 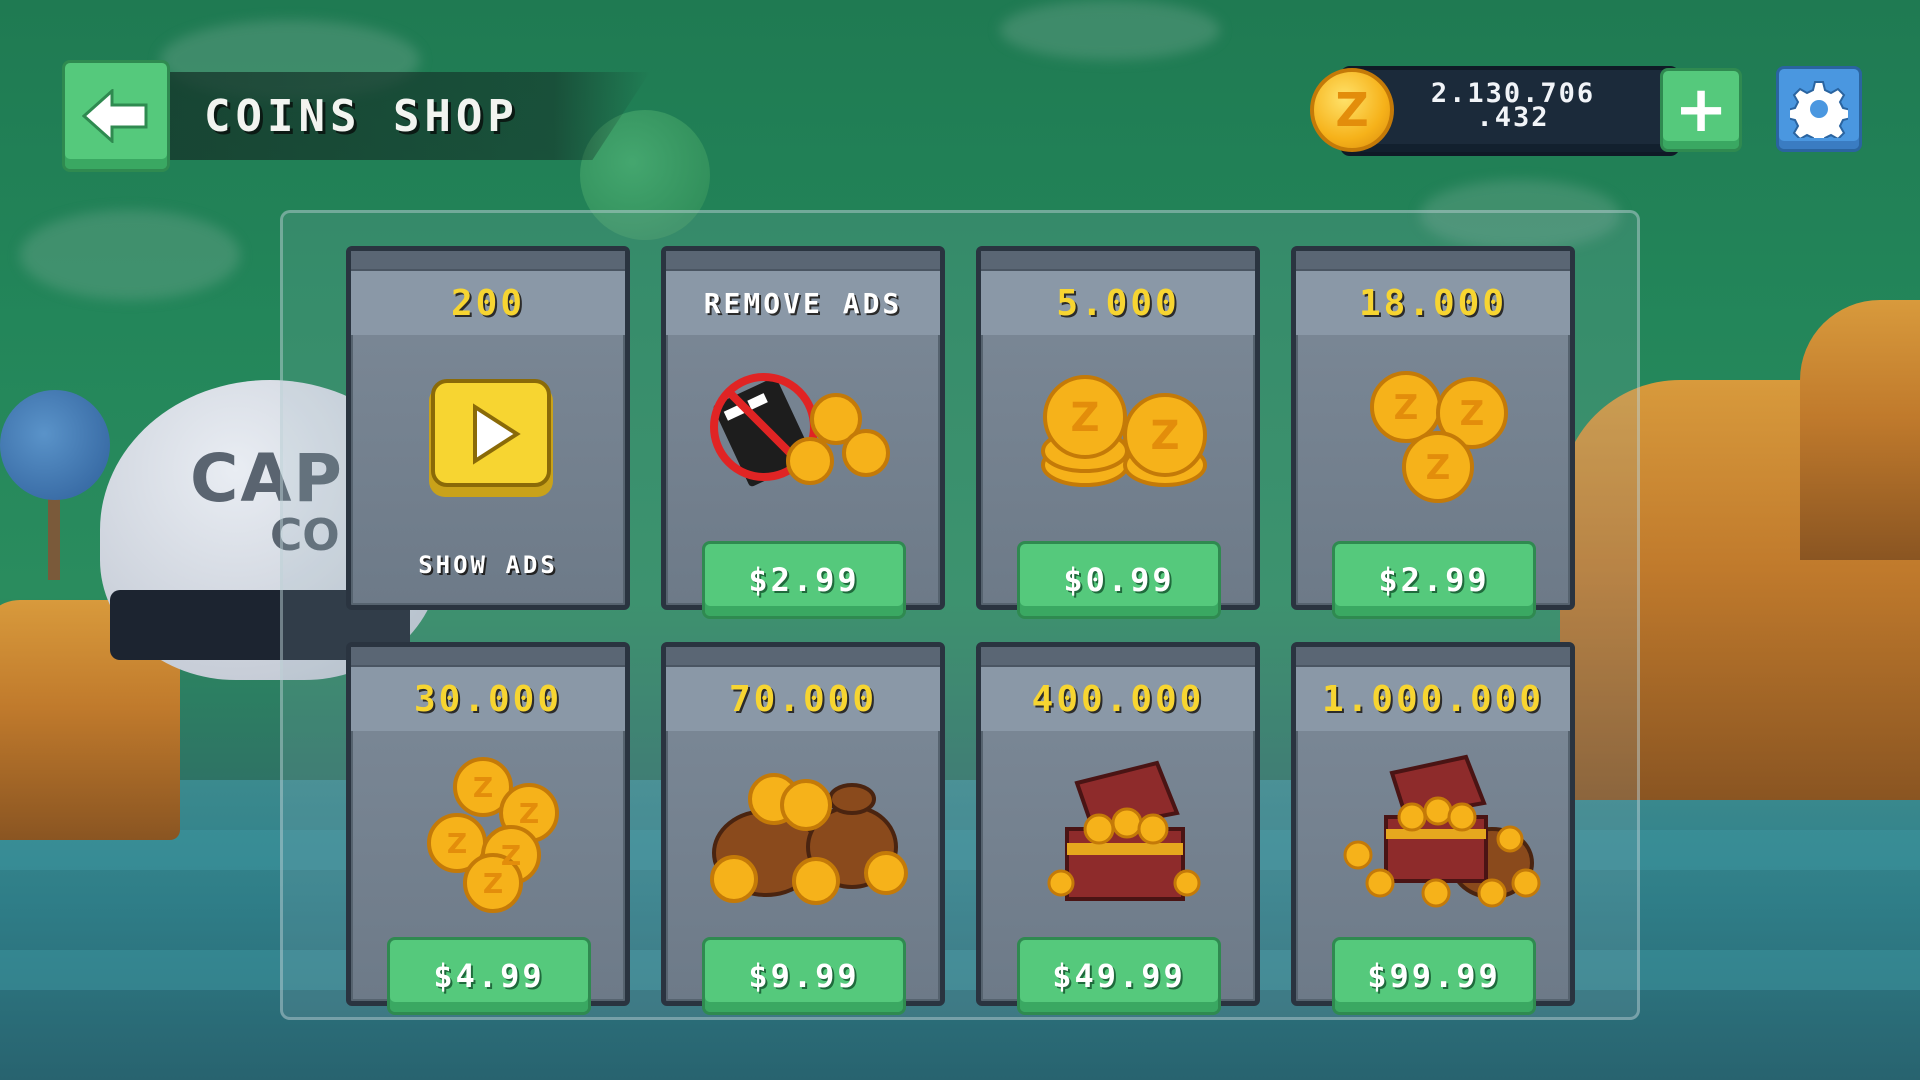 I want to click on item-amount: 30.000, so click(x=488, y=699).